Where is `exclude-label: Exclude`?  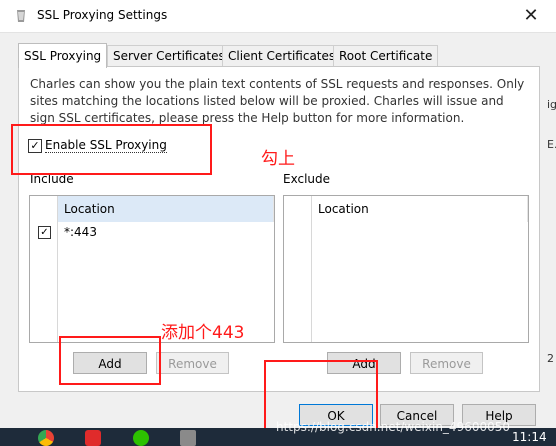
exclude-label: Exclude is located at coordinates (307, 179).